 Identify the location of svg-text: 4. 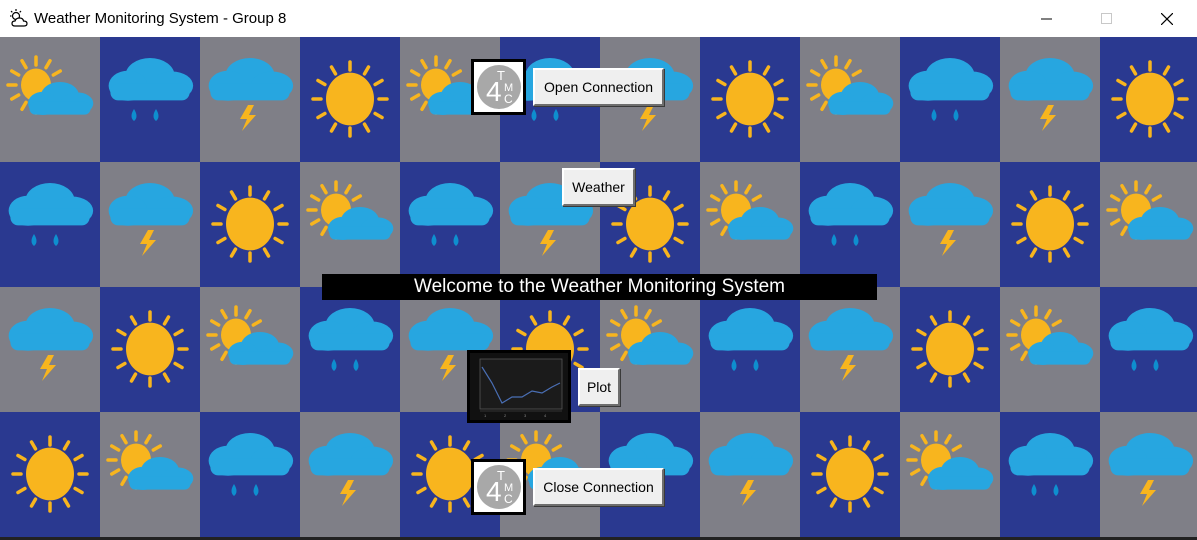
(545, 415).